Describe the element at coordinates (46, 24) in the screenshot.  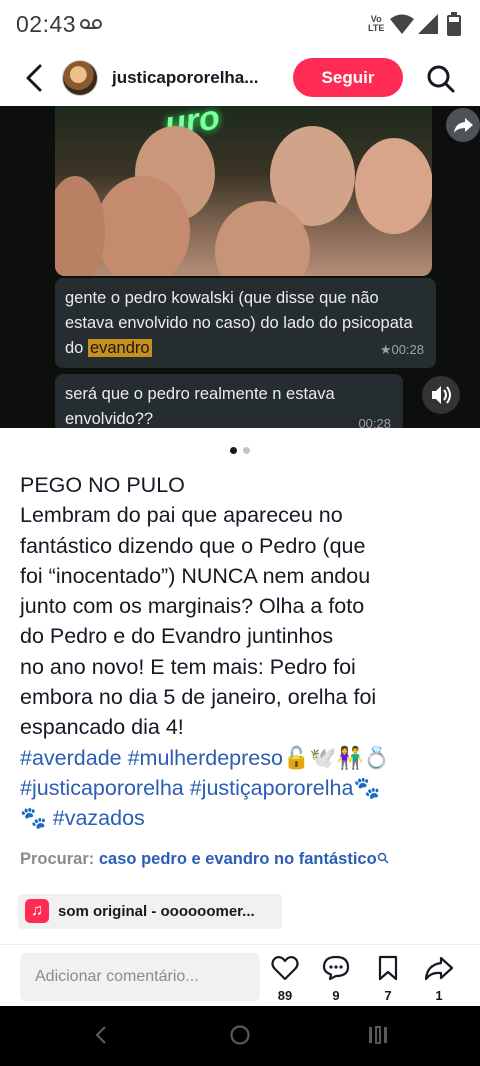
I see `status-time: 02:43` at that location.